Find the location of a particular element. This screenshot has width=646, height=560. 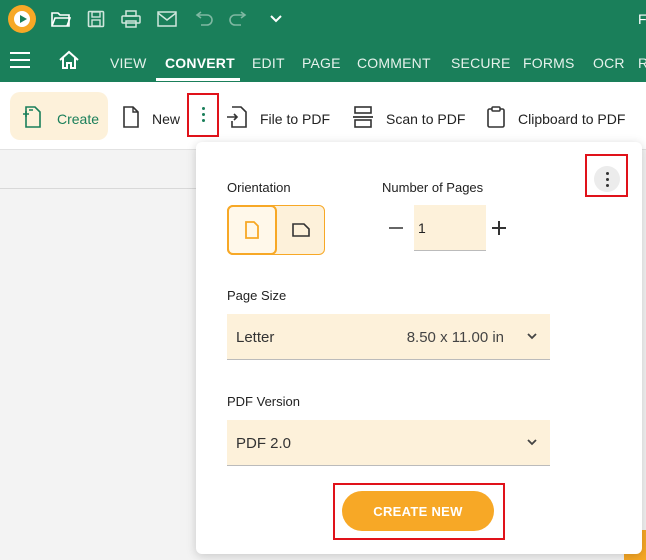

tab-edit: EDIT is located at coordinates (268, 63).